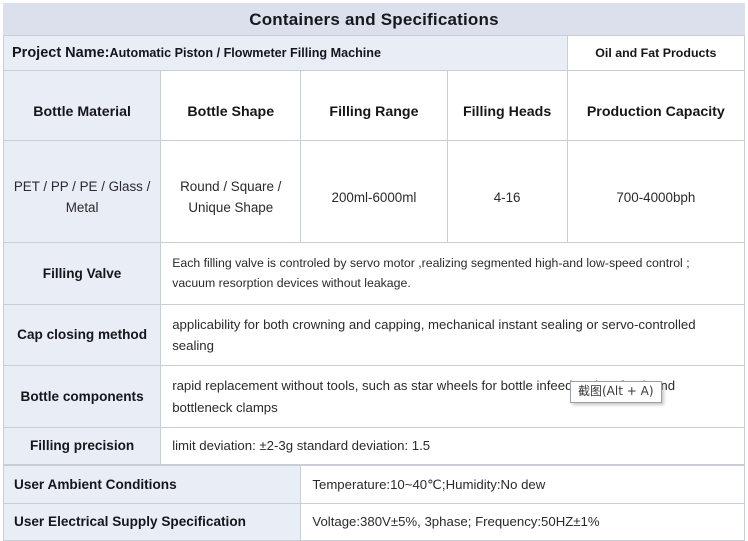  I want to click on row-label-text: User Ambient Conditions, so click(95, 484).